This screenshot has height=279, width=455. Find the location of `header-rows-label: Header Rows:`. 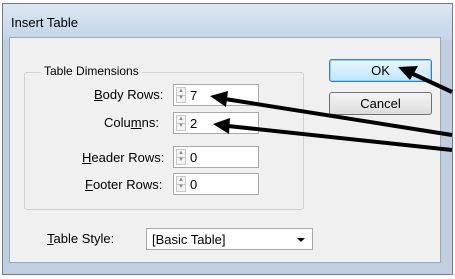

header-rows-label: Header Rows: is located at coordinates (123, 157).